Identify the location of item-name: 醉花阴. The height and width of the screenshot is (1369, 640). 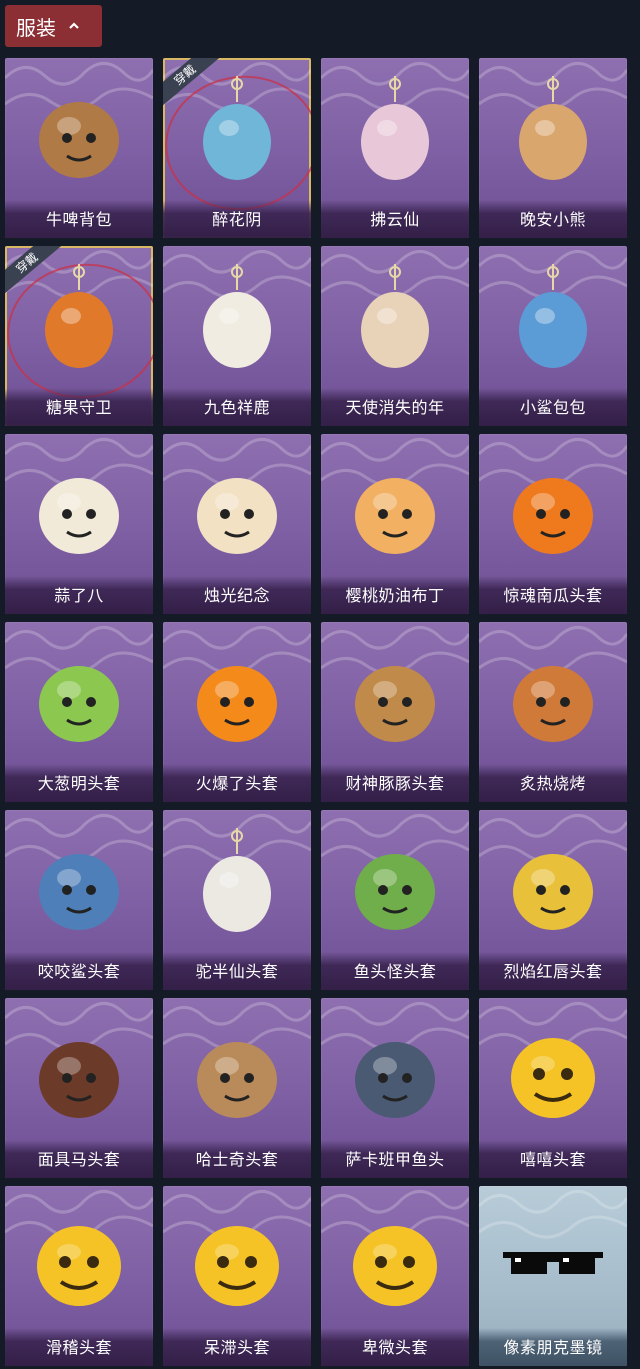
(237, 219).